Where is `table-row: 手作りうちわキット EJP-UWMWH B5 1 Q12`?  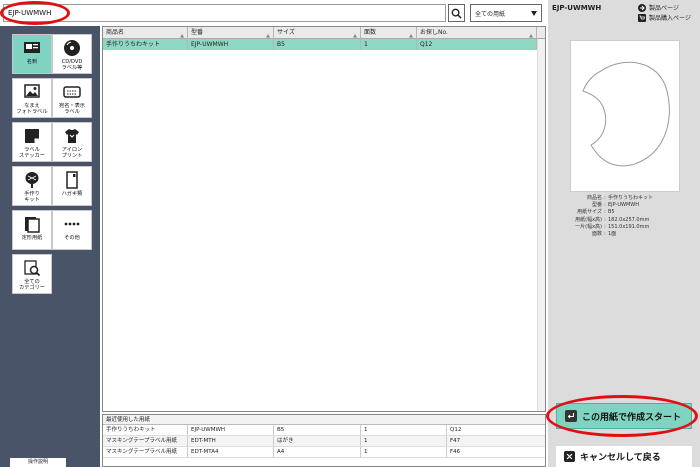 table-row: 手作りうちわキット EJP-UWMWH B5 1 Q12 is located at coordinates (324, 44).